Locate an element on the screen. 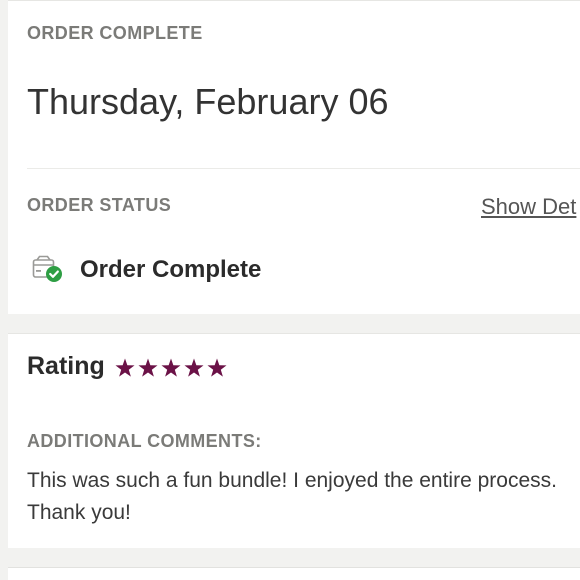  next-card is located at coordinates (294, 573).